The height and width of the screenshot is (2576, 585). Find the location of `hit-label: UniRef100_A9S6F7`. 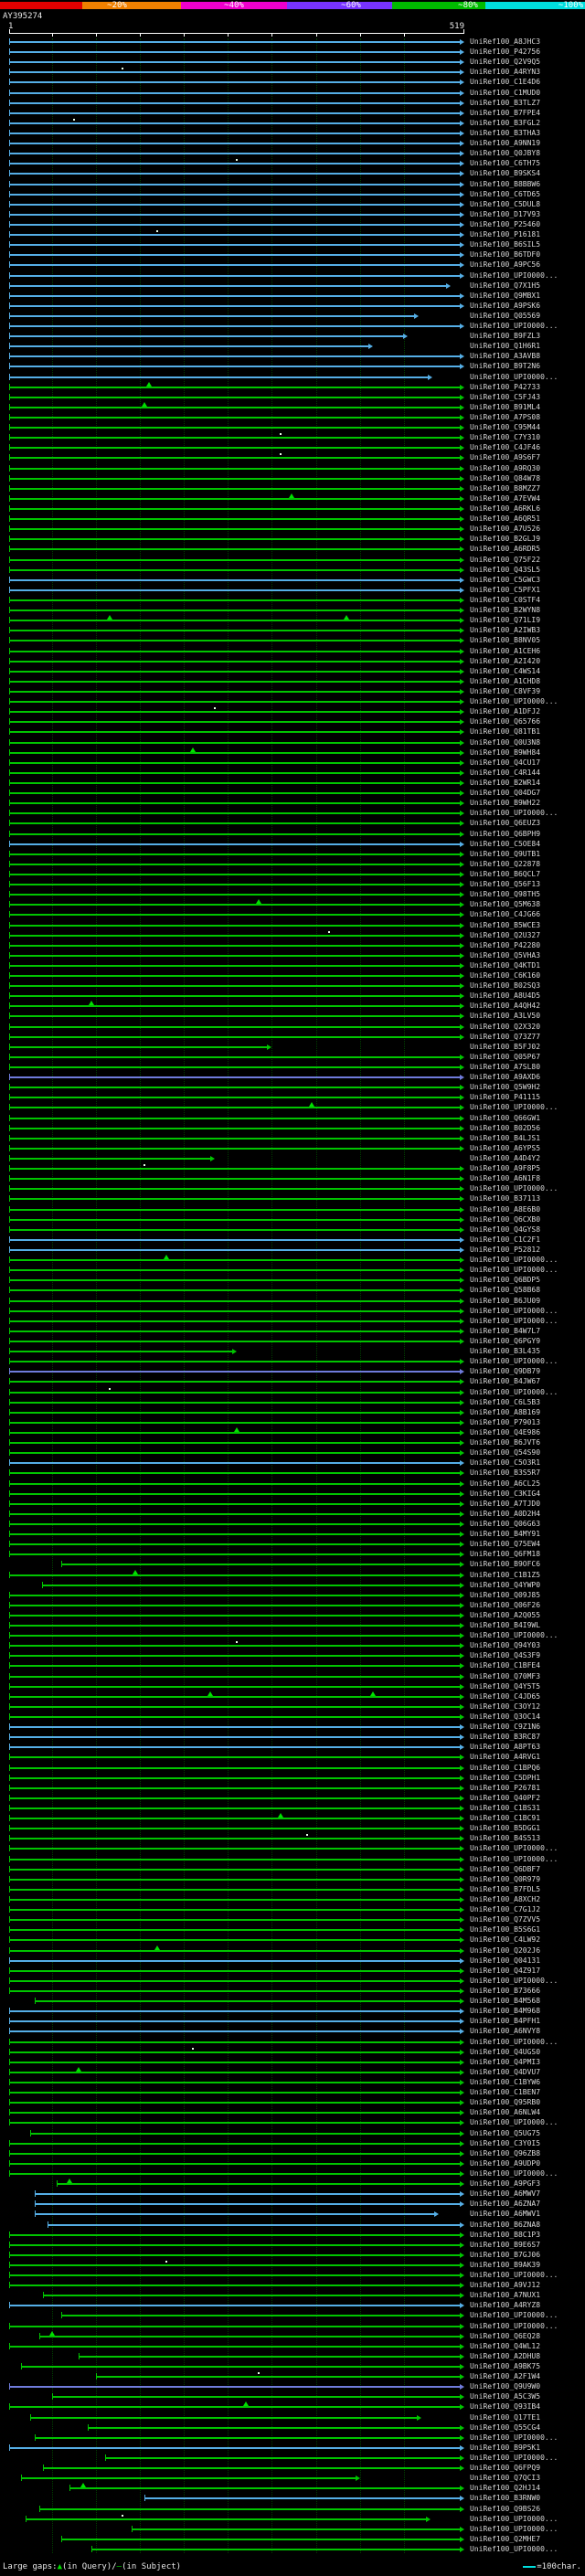

hit-label: UniRef100_A9S6F7 is located at coordinates (505, 457).